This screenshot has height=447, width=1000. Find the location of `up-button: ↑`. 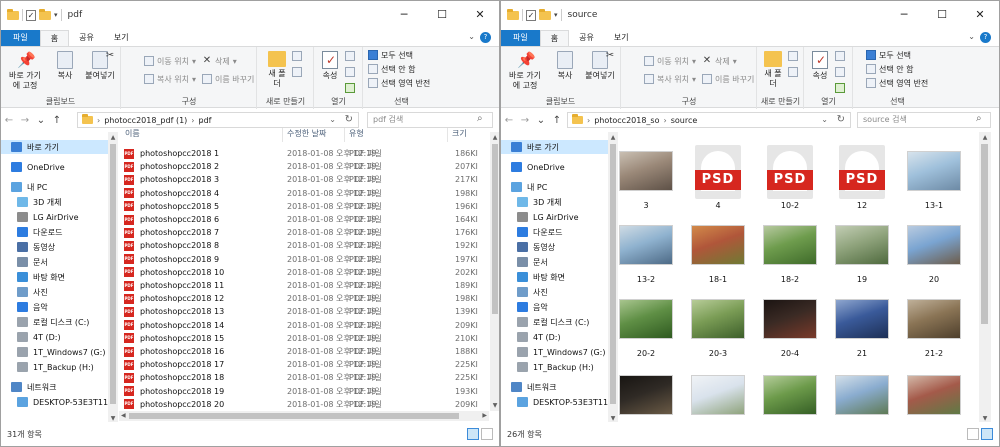

up-button: ↑ is located at coordinates (557, 120).